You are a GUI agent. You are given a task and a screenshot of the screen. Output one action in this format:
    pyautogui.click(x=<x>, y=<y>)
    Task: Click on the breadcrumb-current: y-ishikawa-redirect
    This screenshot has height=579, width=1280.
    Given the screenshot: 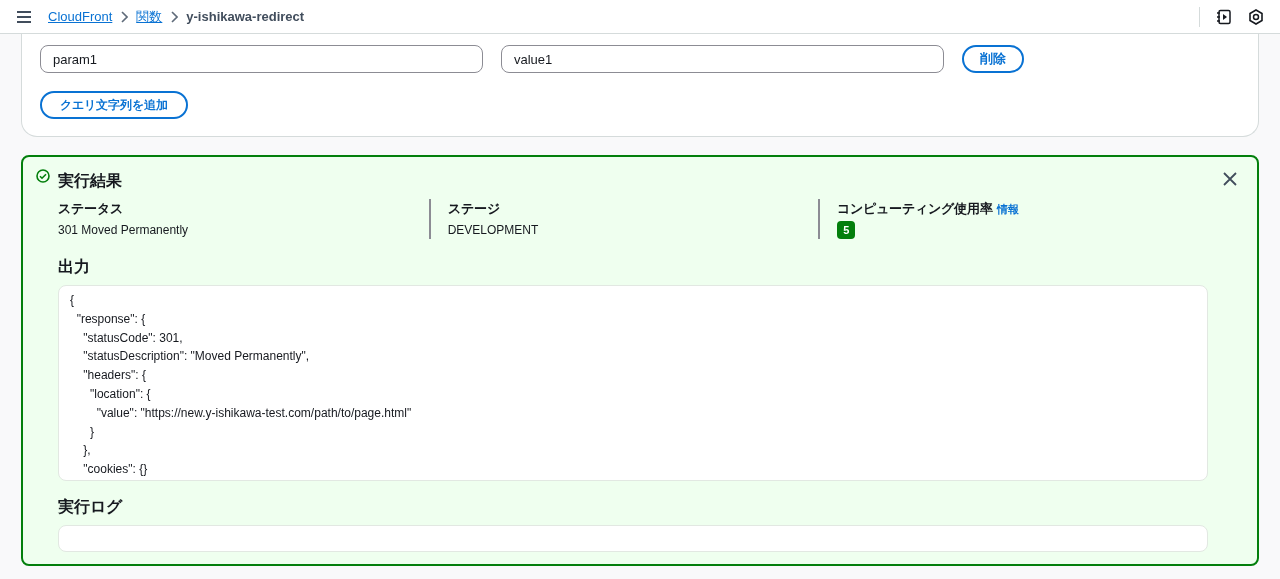 What is the action you would take?
    pyautogui.click(x=245, y=16)
    